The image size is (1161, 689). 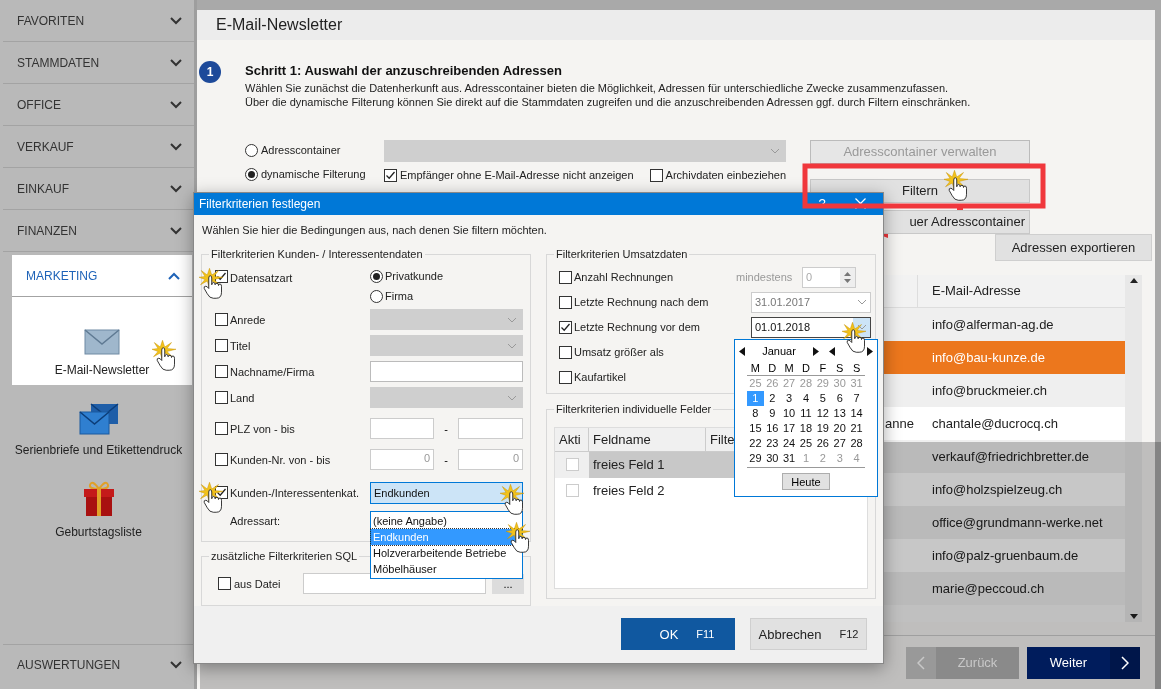 I want to click on table-cell-text: marie@peccoud.ch, so click(x=988, y=588).